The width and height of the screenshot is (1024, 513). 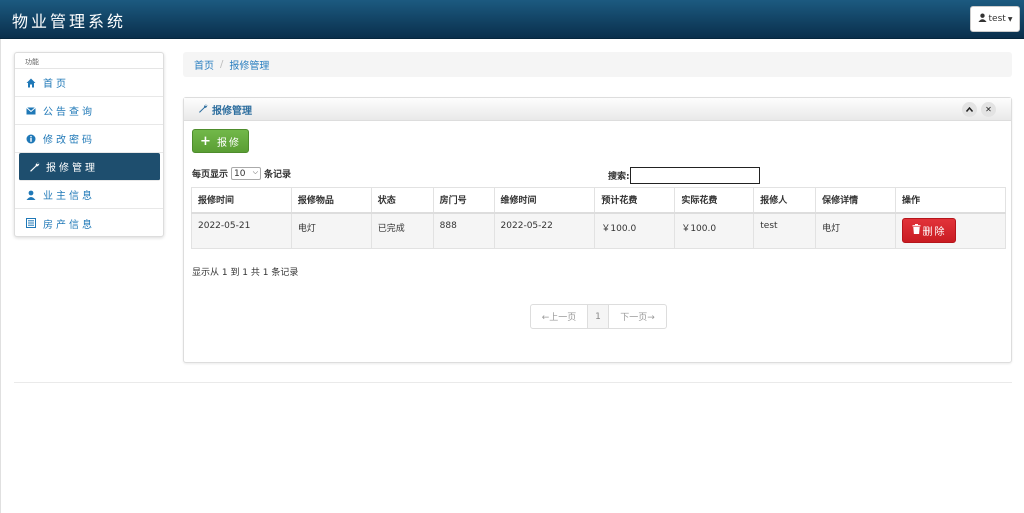 What do you see at coordinates (402, 230) in the screenshot?
I see `table-cell: 已完成` at bounding box center [402, 230].